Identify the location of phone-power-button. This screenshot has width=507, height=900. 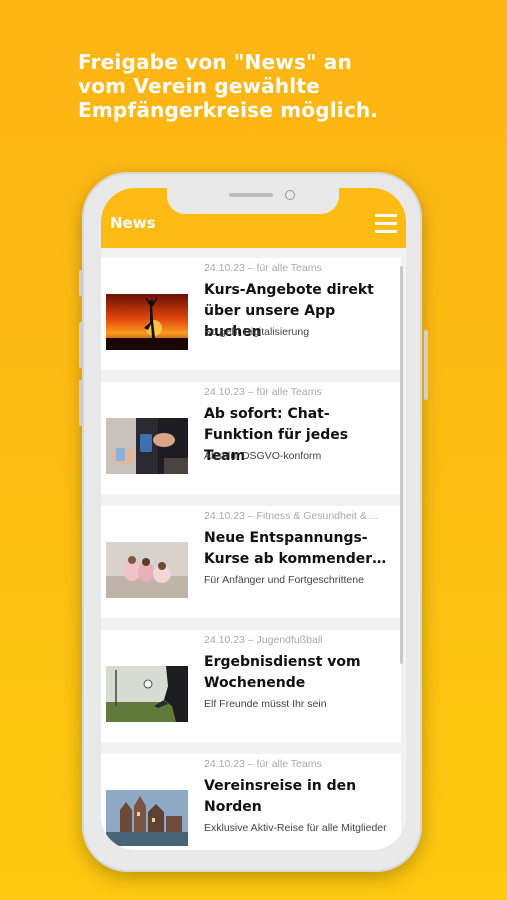
(426, 365).